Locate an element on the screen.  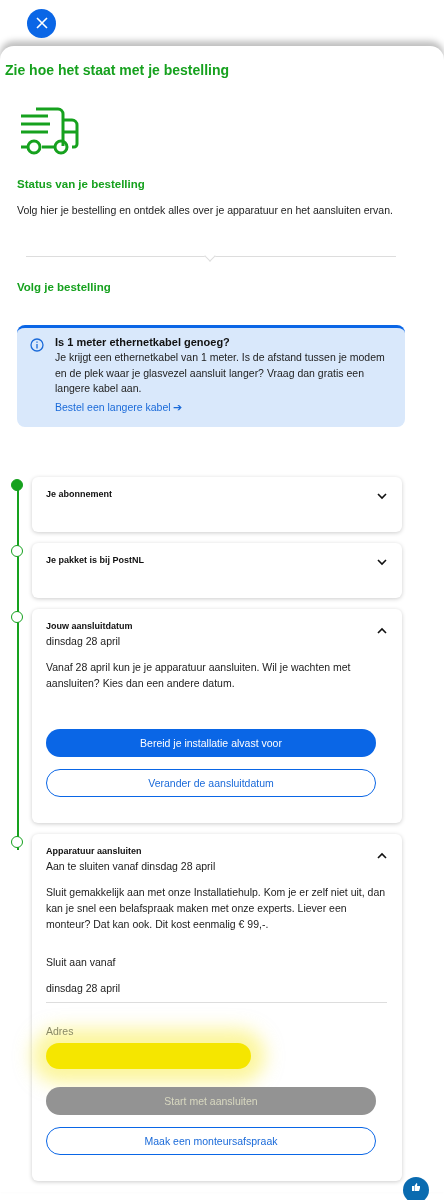
order-cable-link: Bestel een langere kabel ➔ is located at coordinates (119, 406).